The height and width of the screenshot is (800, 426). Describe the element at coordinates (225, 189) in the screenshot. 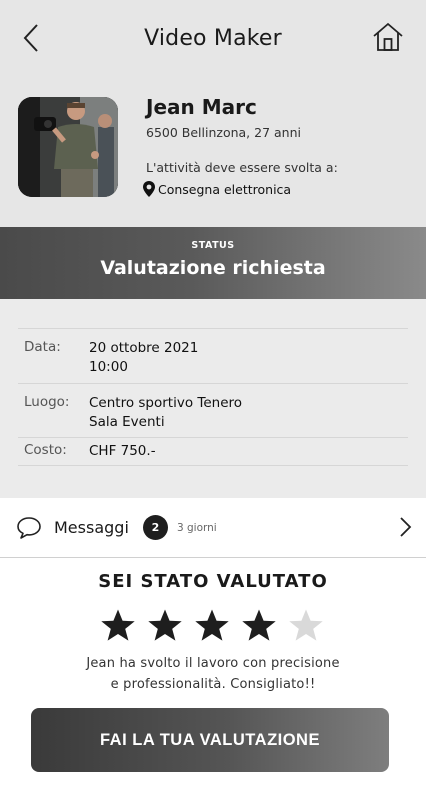

I see `delivery-method-label: Consegna elettronica` at that location.